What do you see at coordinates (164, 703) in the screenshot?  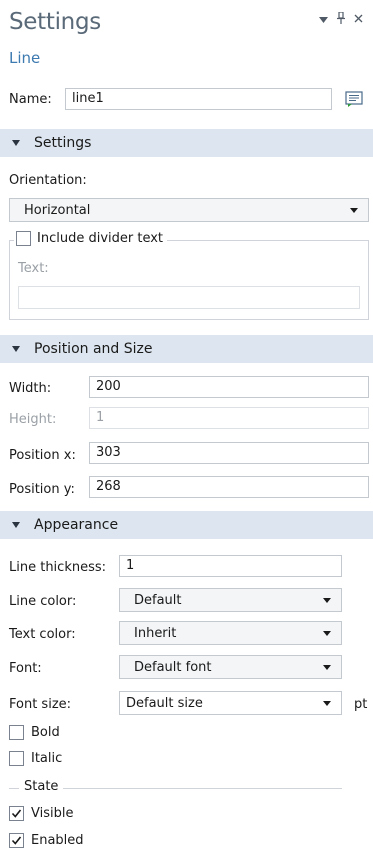 I see `font-size-select-value: Default size` at bounding box center [164, 703].